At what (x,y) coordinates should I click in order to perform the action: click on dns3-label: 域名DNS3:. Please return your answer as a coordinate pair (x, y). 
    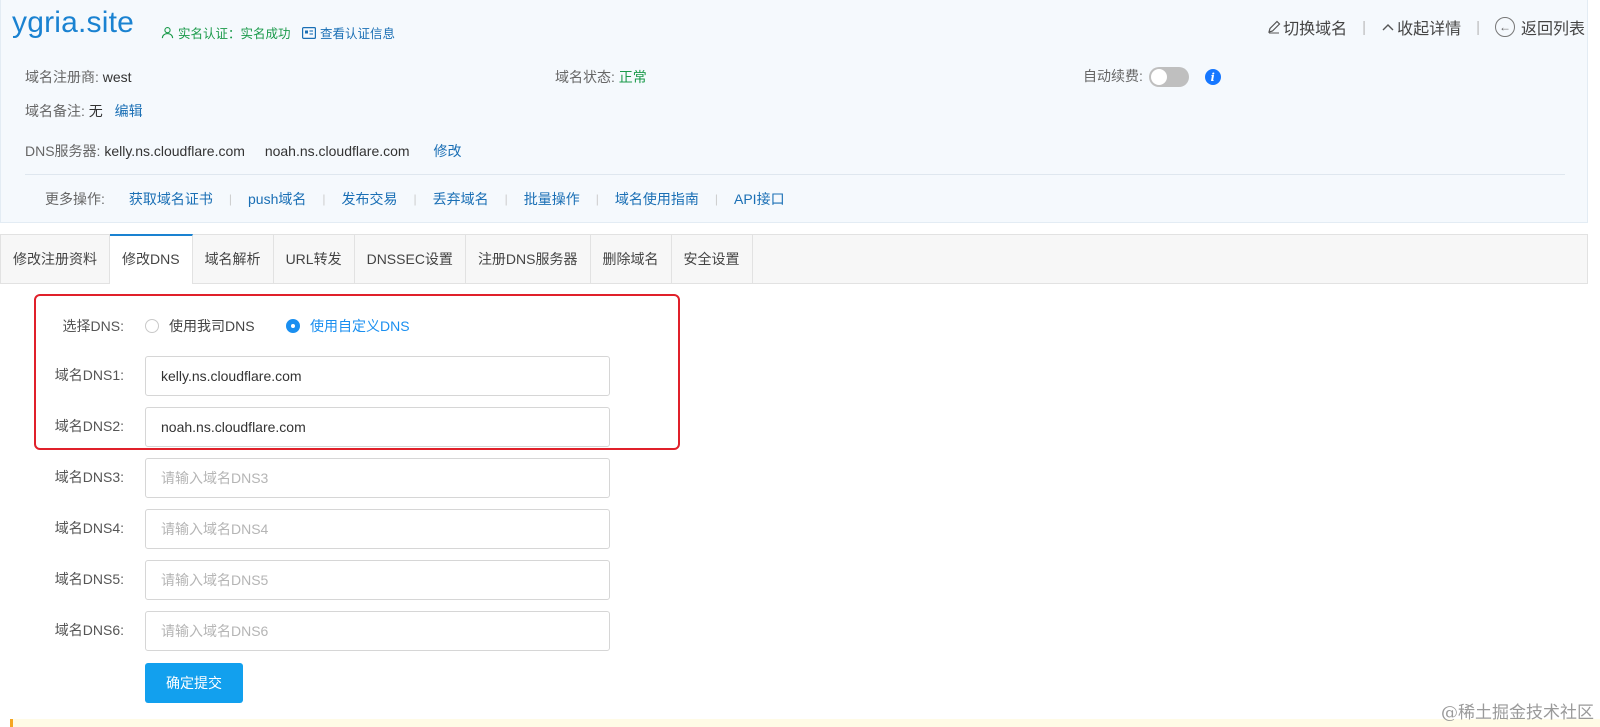
    Looking at the image, I should click on (89, 477).